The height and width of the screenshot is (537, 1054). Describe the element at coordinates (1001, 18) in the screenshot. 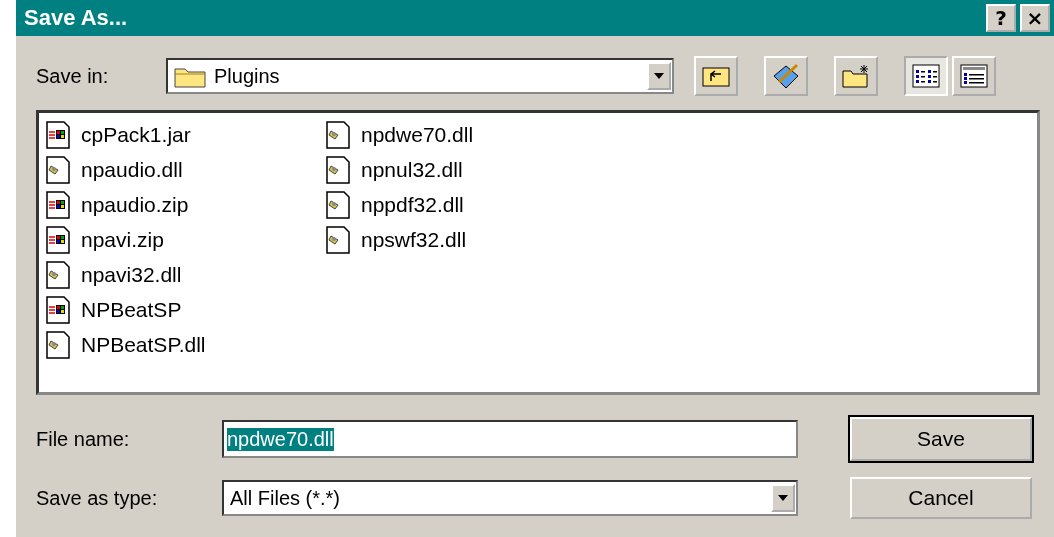

I see `help-button: ?` at that location.